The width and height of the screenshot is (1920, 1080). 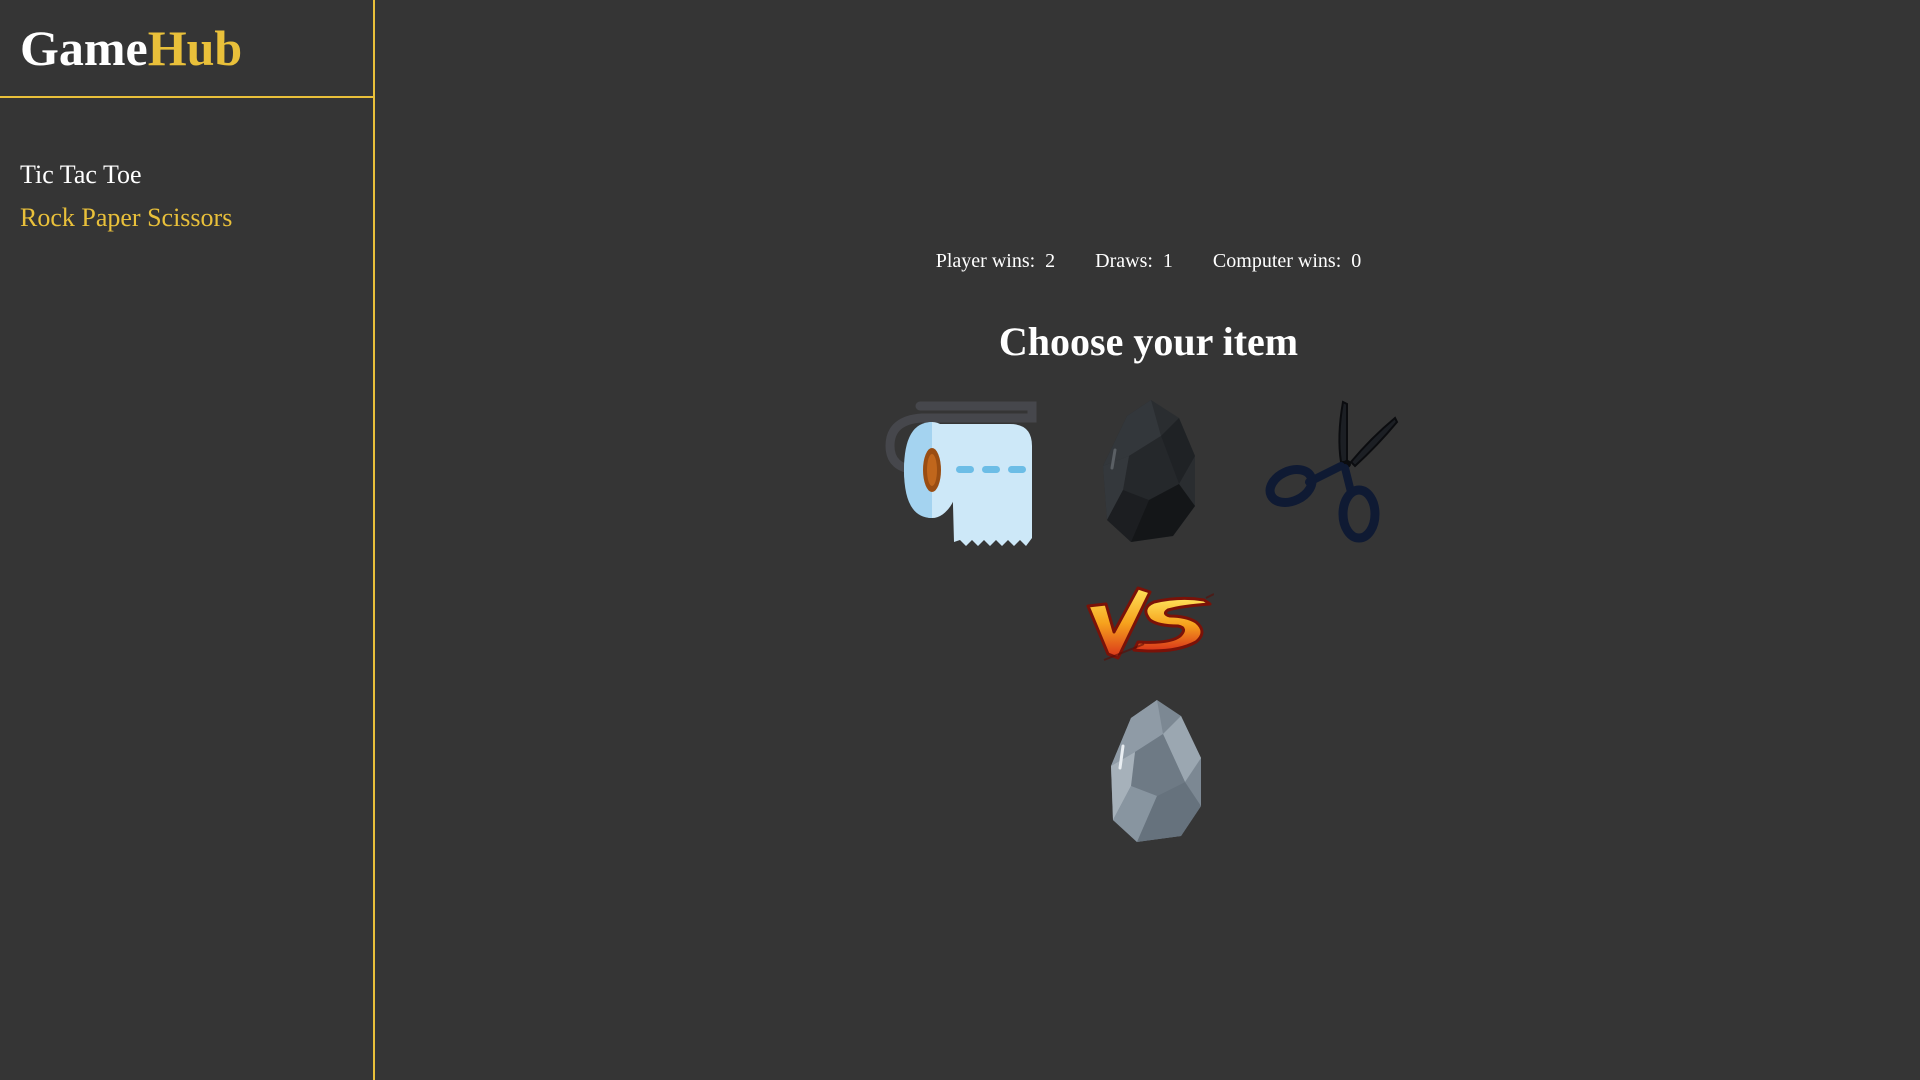 I want to click on choice-rock-button, so click(x=1149, y=471).